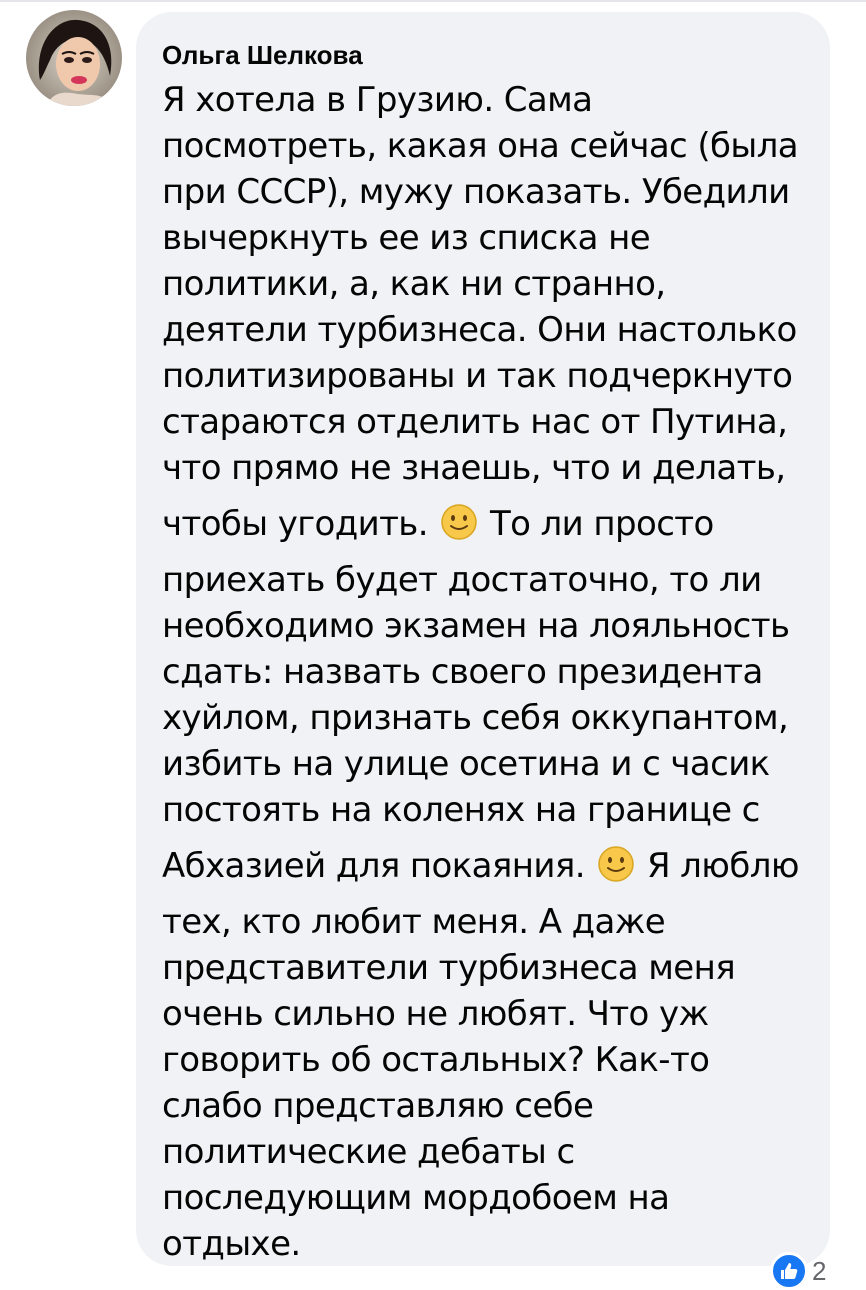 This screenshot has width=866, height=1290. What do you see at coordinates (789, 1271) in the screenshot?
I see `like-icon` at bounding box center [789, 1271].